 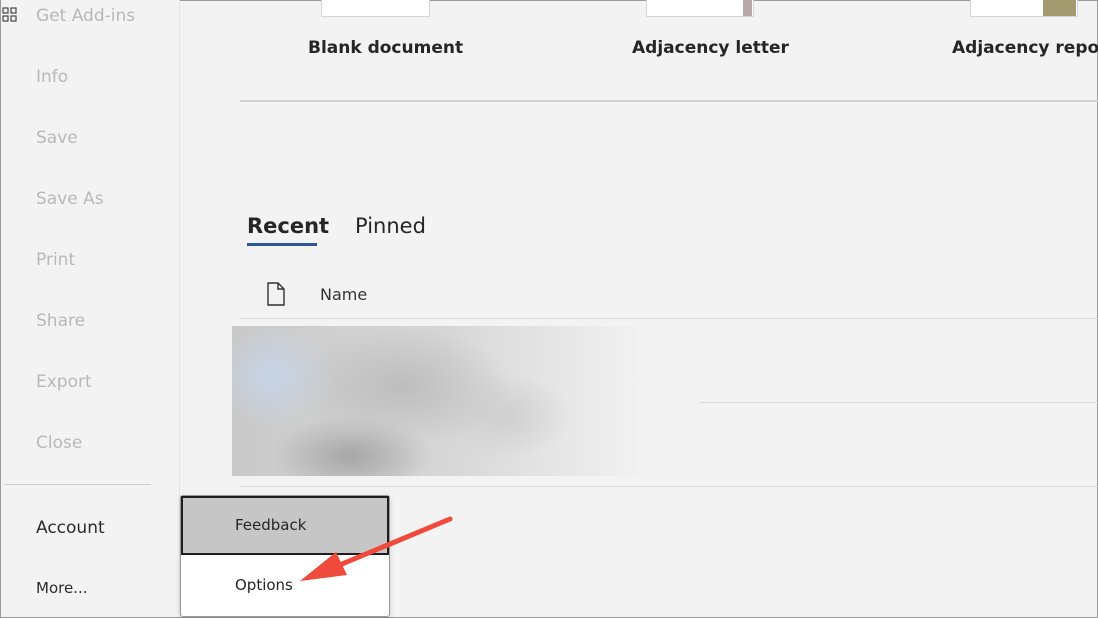 What do you see at coordinates (70, 199) in the screenshot?
I see `sidebar-item-save-as: Save As` at bounding box center [70, 199].